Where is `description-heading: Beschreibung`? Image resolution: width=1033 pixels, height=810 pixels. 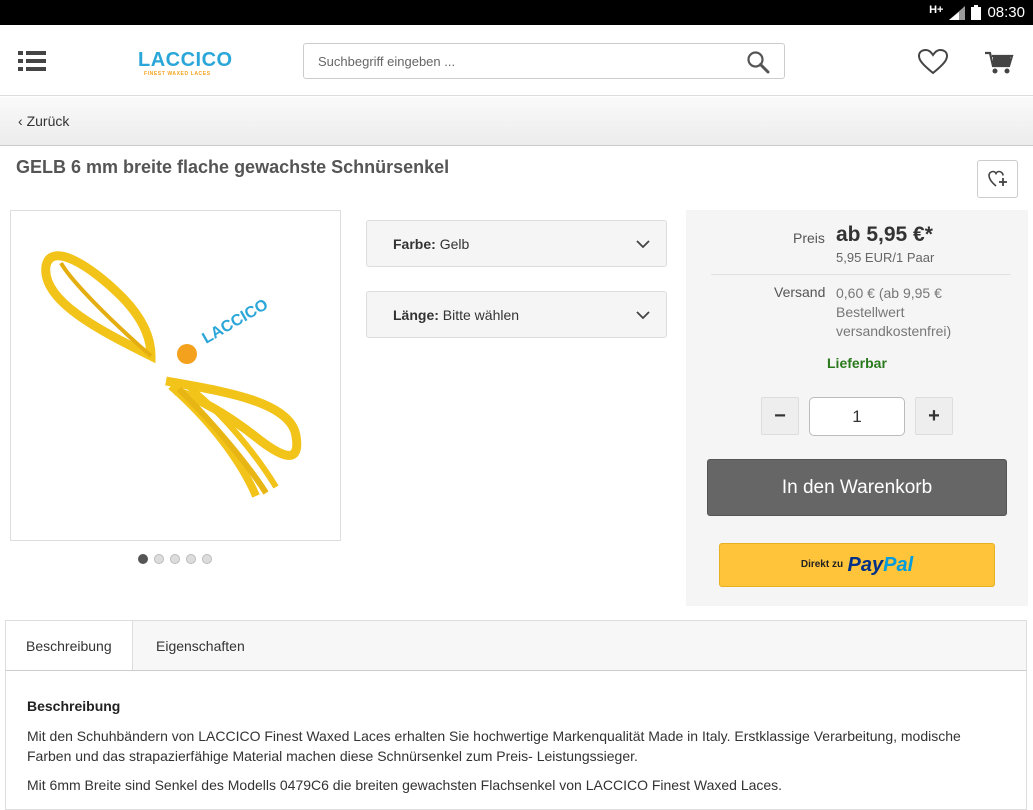 description-heading: Beschreibung is located at coordinates (74, 706).